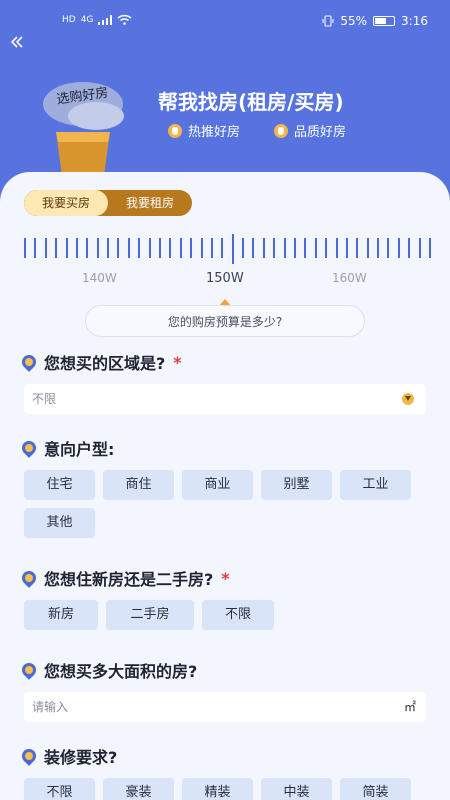 This screenshot has height=800, width=450. What do you see at coordinates (121, 671) in the screenshot?
I see `size-title-text: 您想买多大面积的房?` at bounding box center [121, 671].